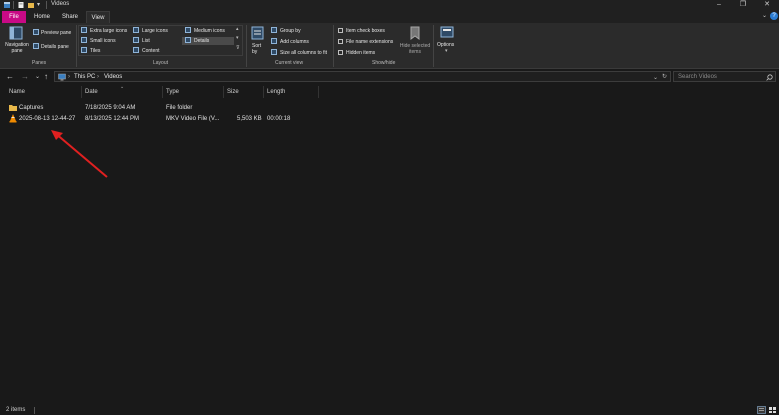 Image resolution: width=779 pixels, height=415 pixels. Describe the element at coordinates (237, 38) in the screenshot. I see `layout-scroll-down-icon: ▾` at that location.